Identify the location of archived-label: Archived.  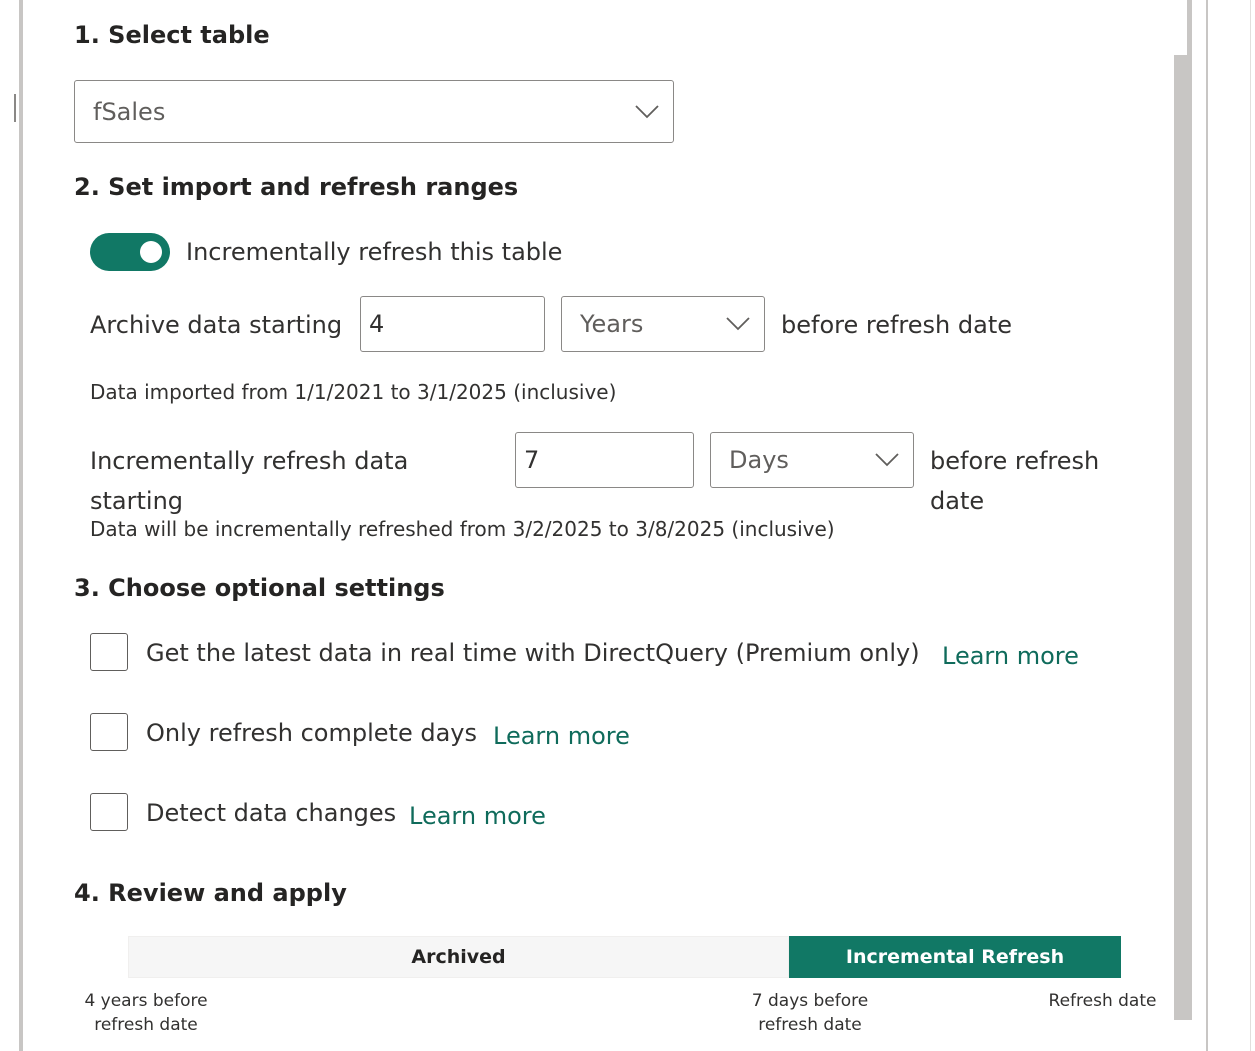
(458, 957).